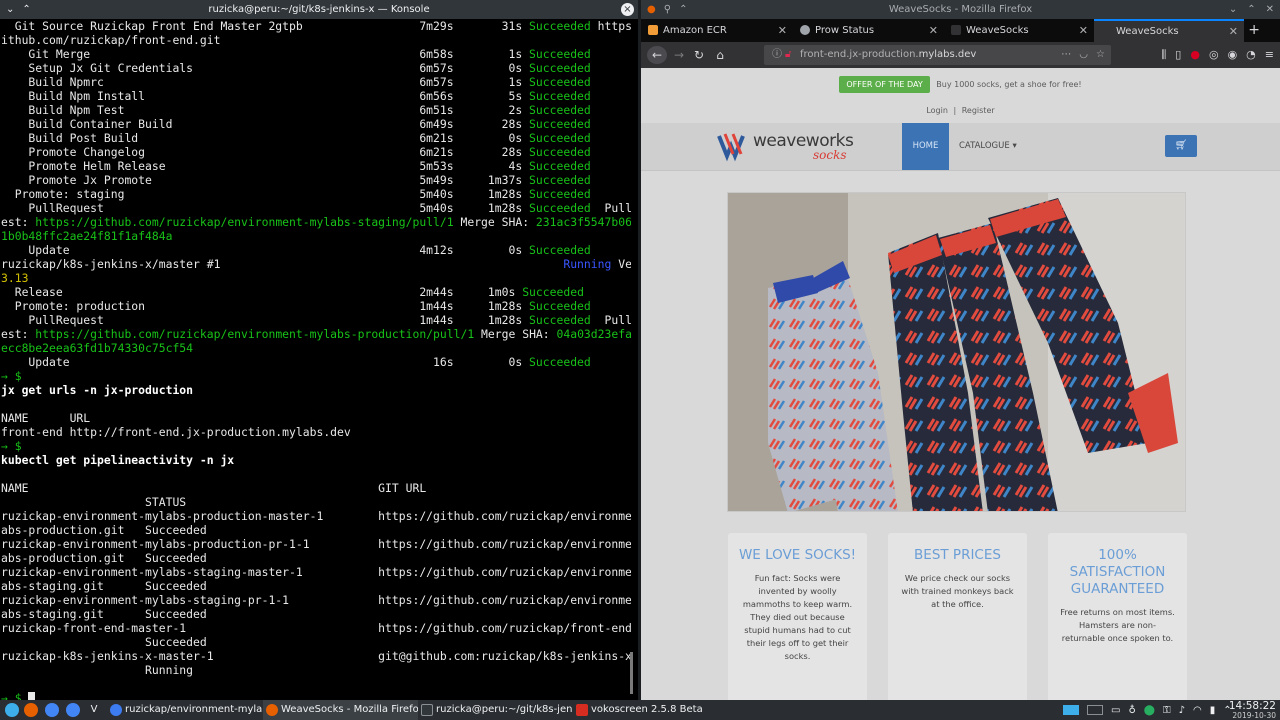 The height and width of the screenshot is (720, 1280). Describe the element at coordinates (12, 710) in the screenshot. I see `application-launcher-icon` at that location.